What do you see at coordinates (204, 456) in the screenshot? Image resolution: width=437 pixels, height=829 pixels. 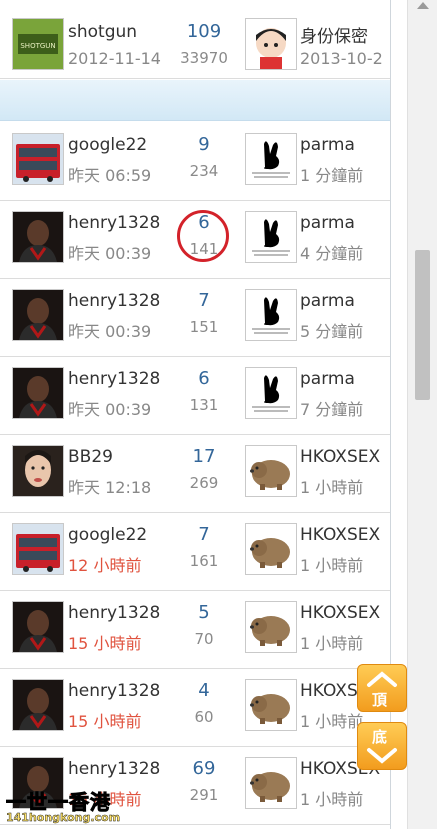 I see `reply-count: 17` at bounding box center [204, 456].